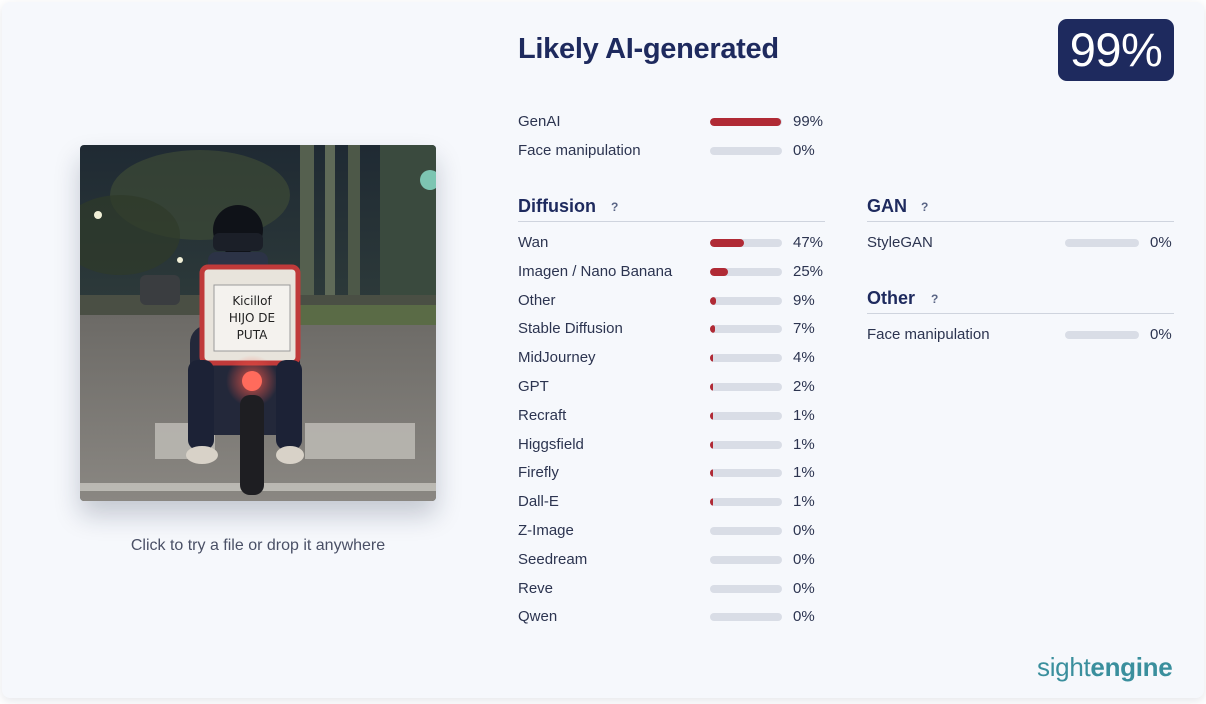 The height and width of the screenshot is (704, 1206). I want to click on row-percent: 47%, so click(808, 242).